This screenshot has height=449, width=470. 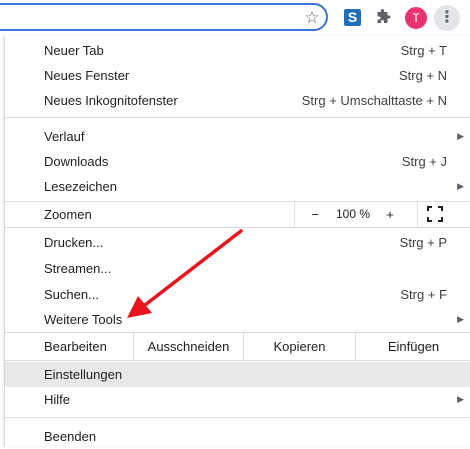 I want to click on browser-toolbar: ☆ S T ⋮, so click(x=235, y=18).